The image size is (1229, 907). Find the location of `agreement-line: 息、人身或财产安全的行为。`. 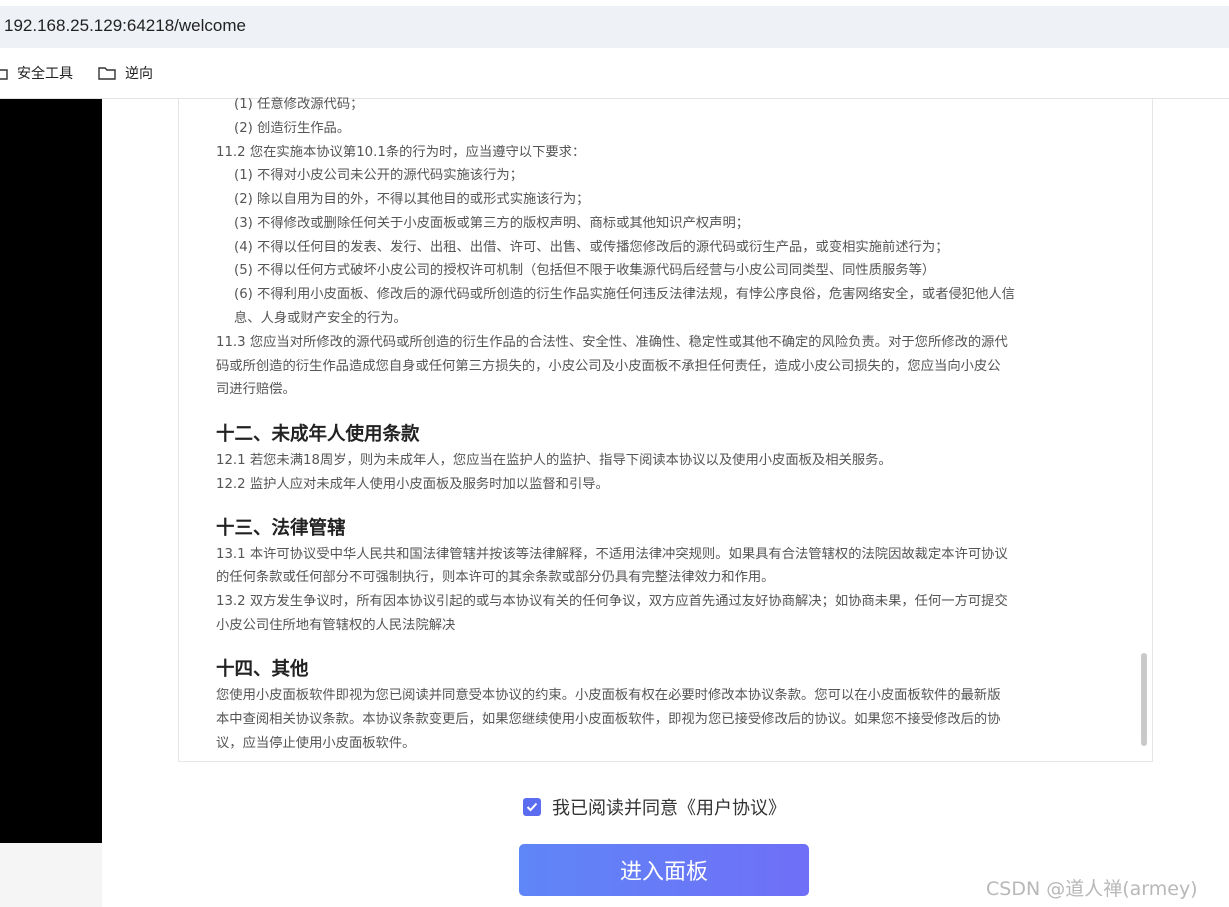

agreement-line: 息、人身或财产安全的行为。 is located at coordinates (320, 318).